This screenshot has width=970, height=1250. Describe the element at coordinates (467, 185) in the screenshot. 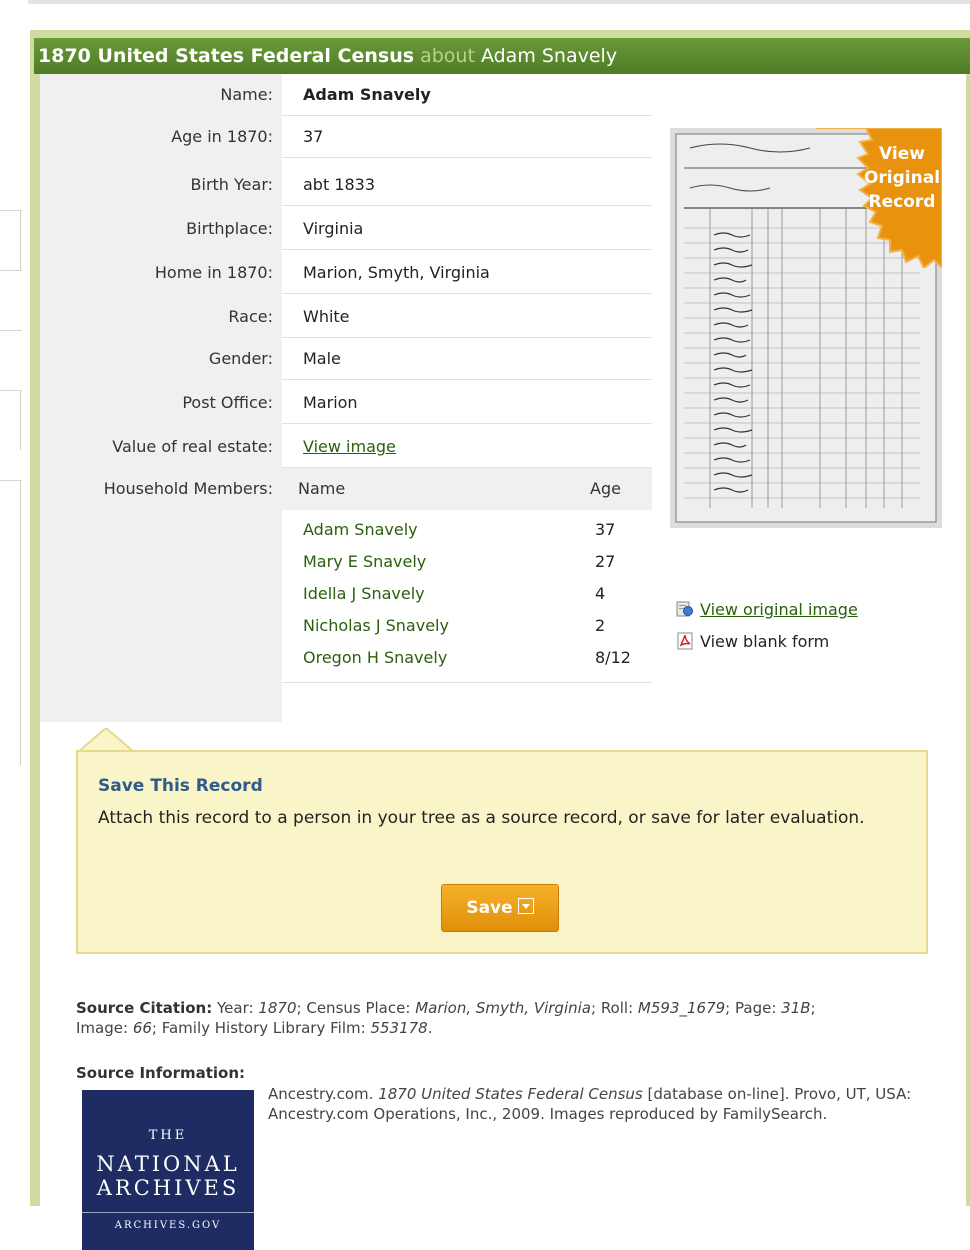

I see `field-value: abt 1833` at that location.